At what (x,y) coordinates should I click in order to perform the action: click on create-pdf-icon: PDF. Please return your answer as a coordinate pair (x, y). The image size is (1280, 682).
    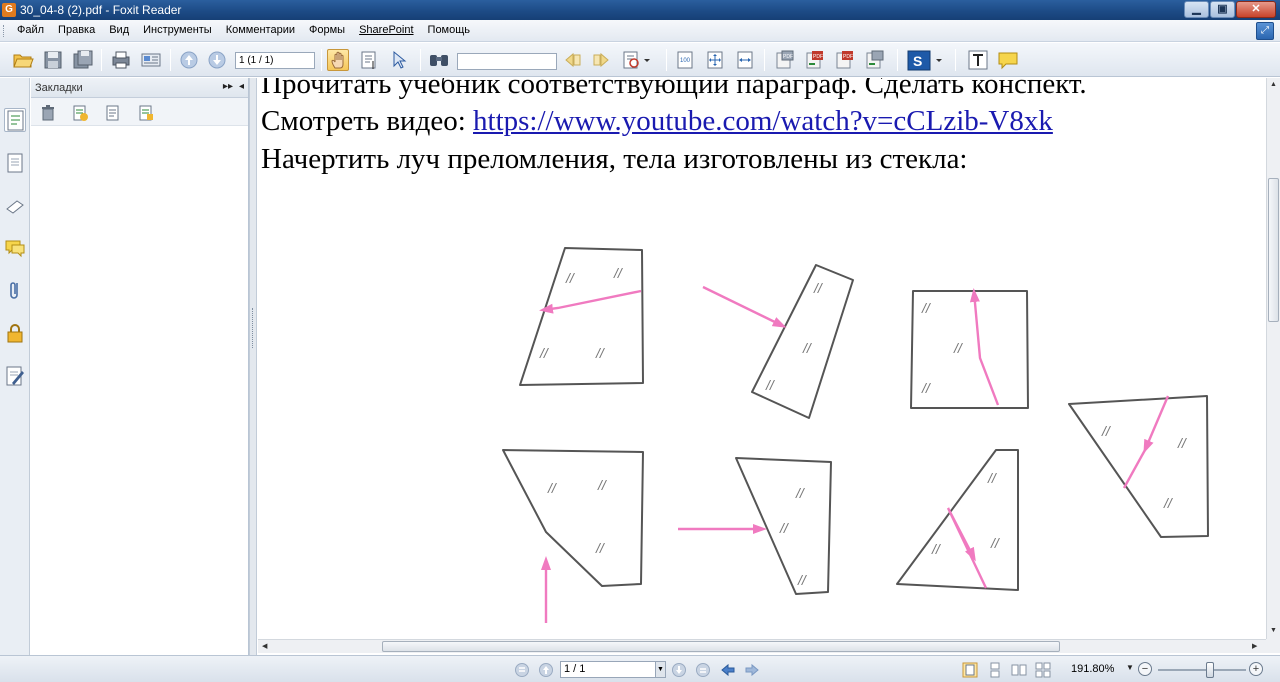
    Looking at the image, I should click on (785, 60).